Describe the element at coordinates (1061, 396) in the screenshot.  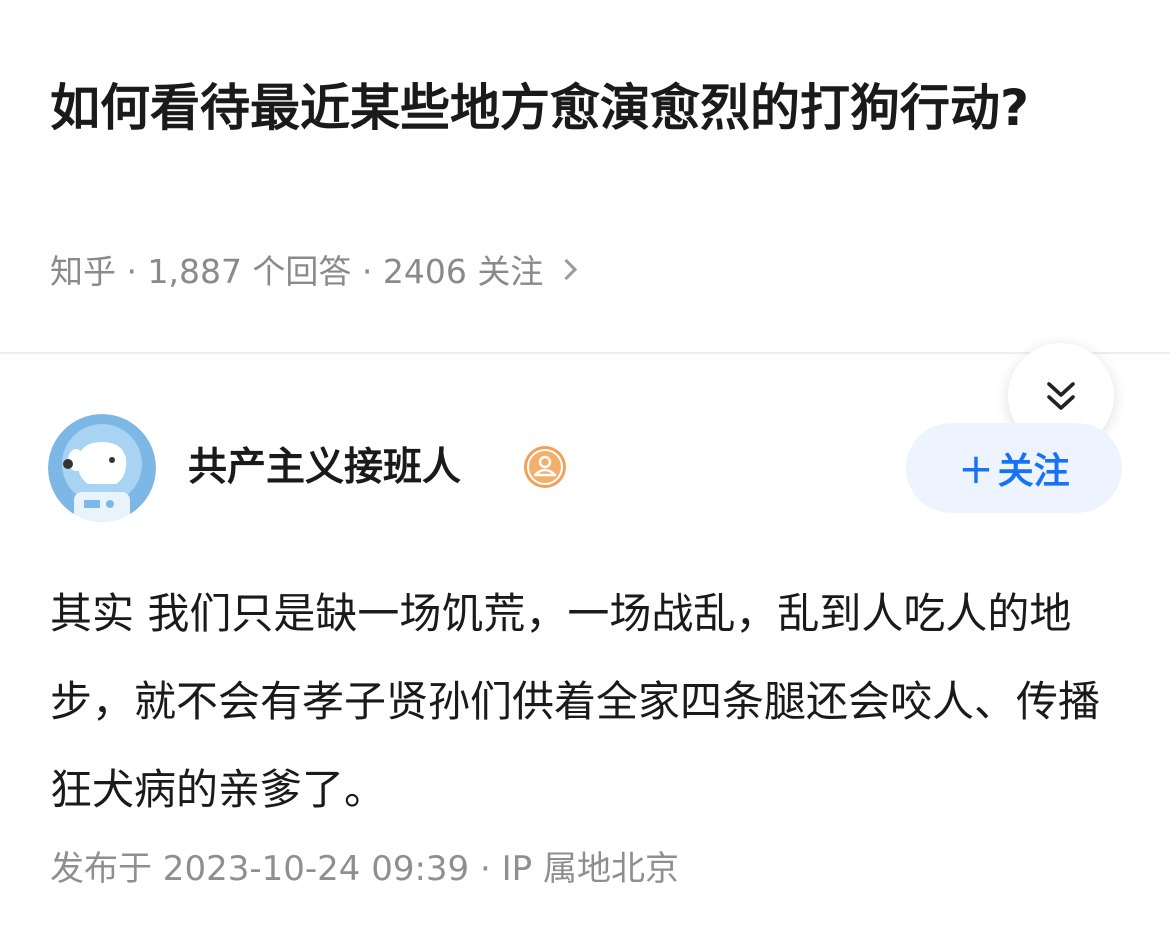
I see `double-chevron-down-icon` at that location.